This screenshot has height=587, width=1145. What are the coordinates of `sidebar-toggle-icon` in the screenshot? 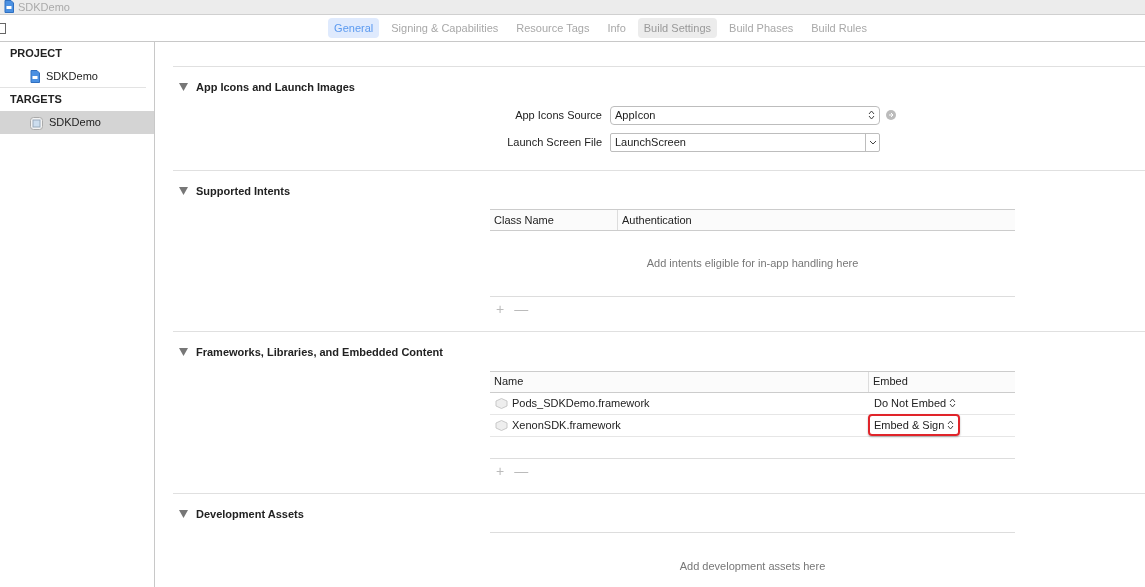 It's located at (3, 28).